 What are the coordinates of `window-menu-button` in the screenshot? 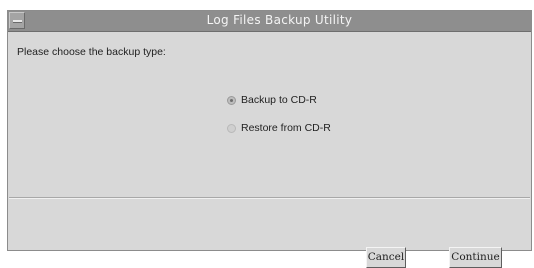 It's located at (17, 20).